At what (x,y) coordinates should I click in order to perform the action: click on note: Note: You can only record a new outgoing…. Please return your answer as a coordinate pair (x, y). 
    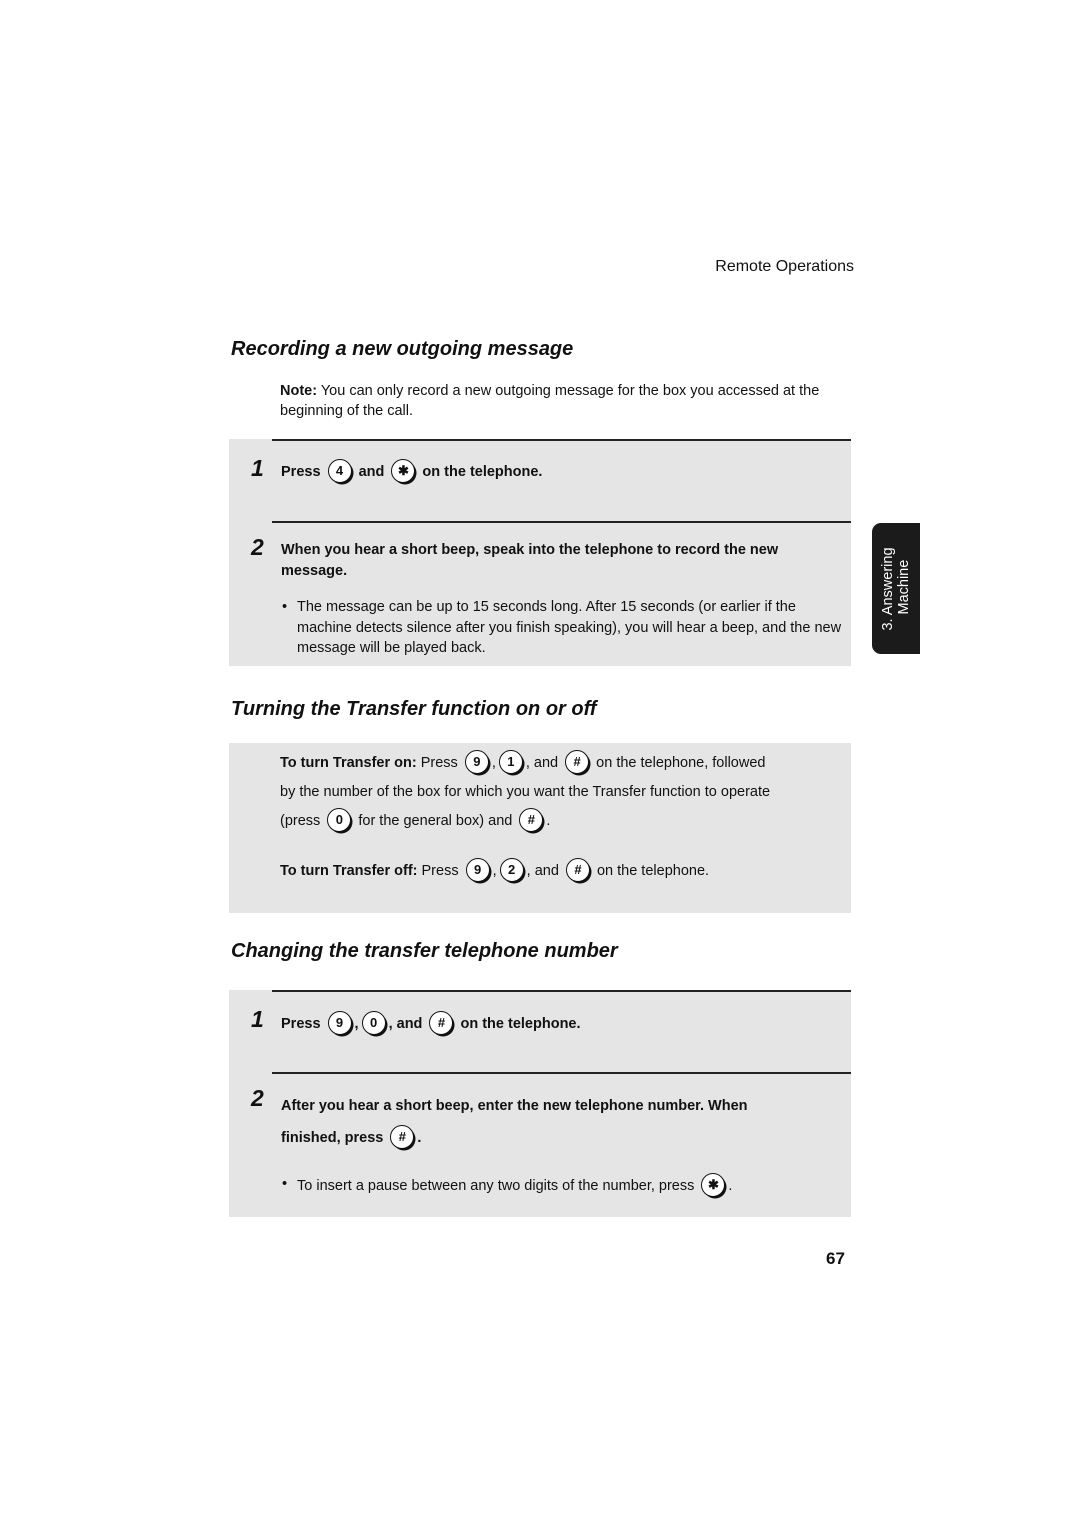
    Looking at the image, I should click on (560, 401).